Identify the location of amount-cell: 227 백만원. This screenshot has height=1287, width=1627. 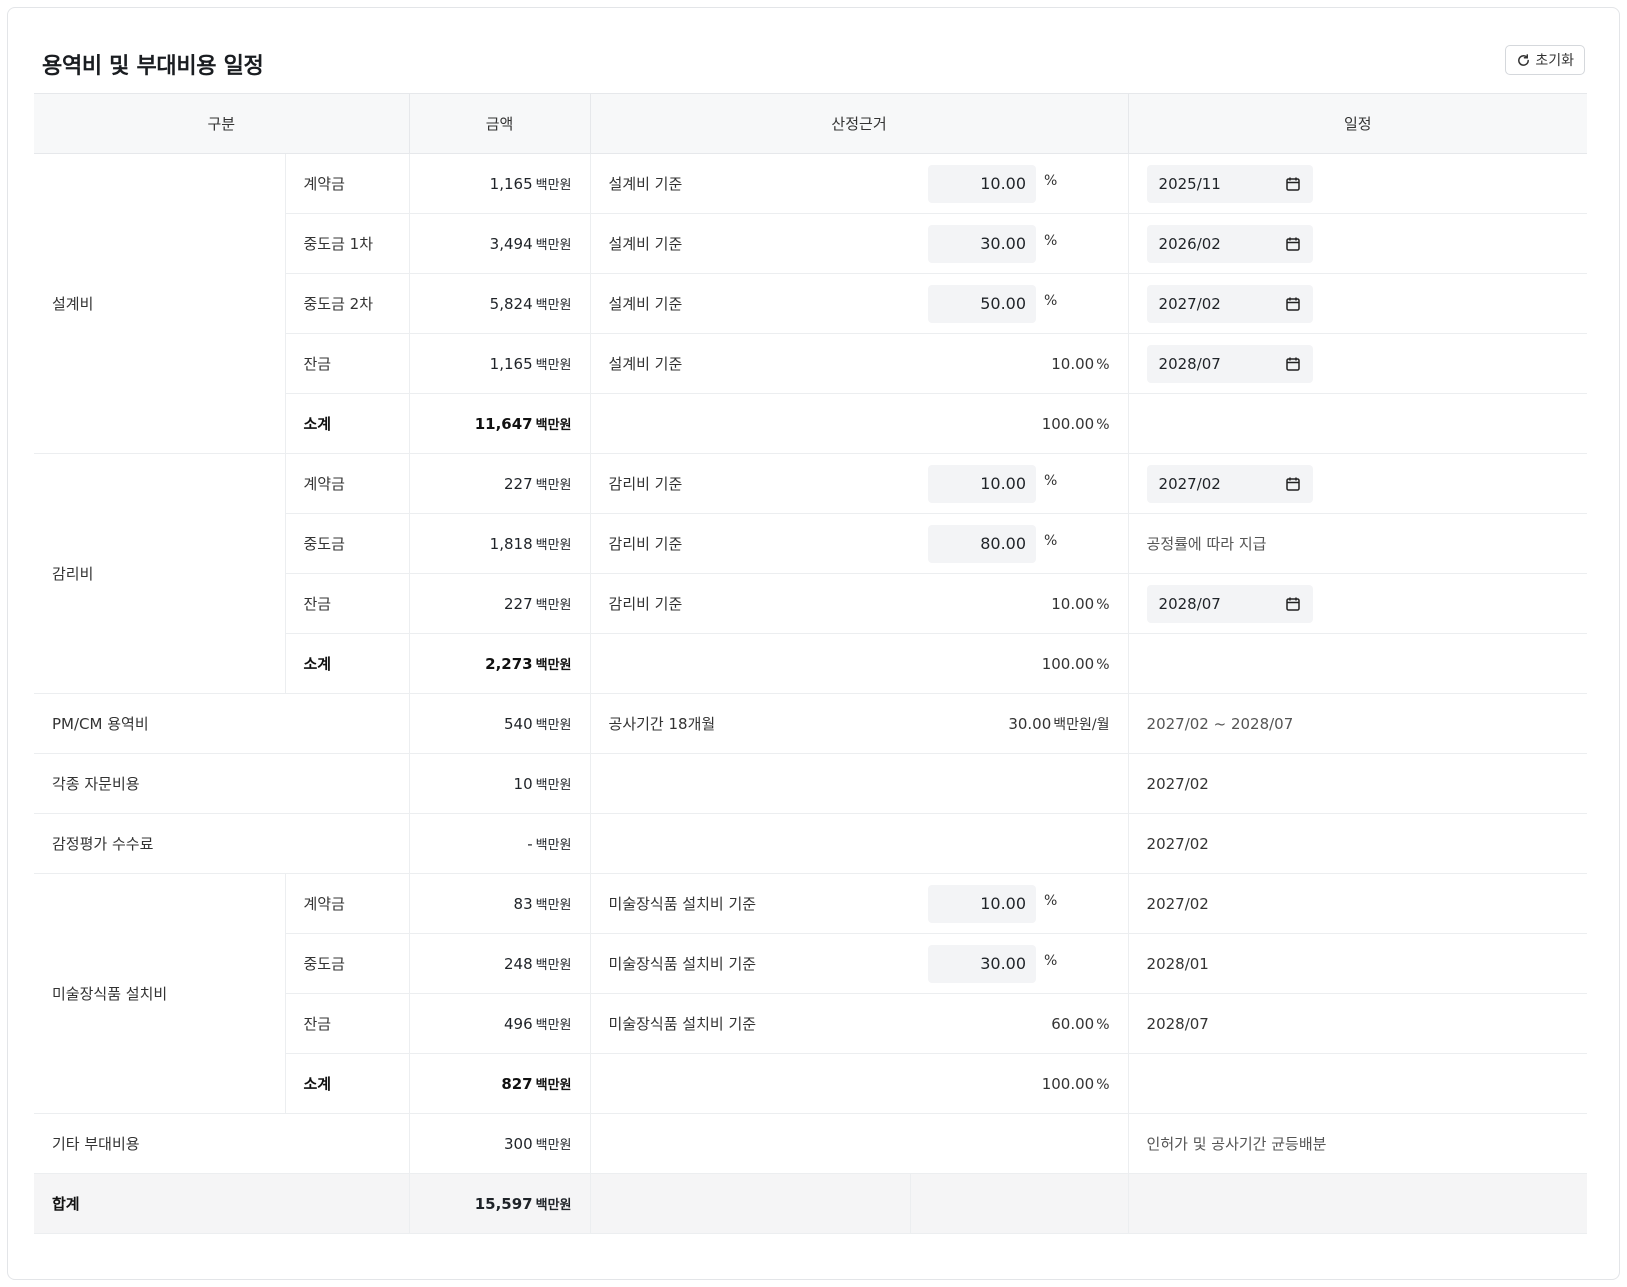
(499, 483).